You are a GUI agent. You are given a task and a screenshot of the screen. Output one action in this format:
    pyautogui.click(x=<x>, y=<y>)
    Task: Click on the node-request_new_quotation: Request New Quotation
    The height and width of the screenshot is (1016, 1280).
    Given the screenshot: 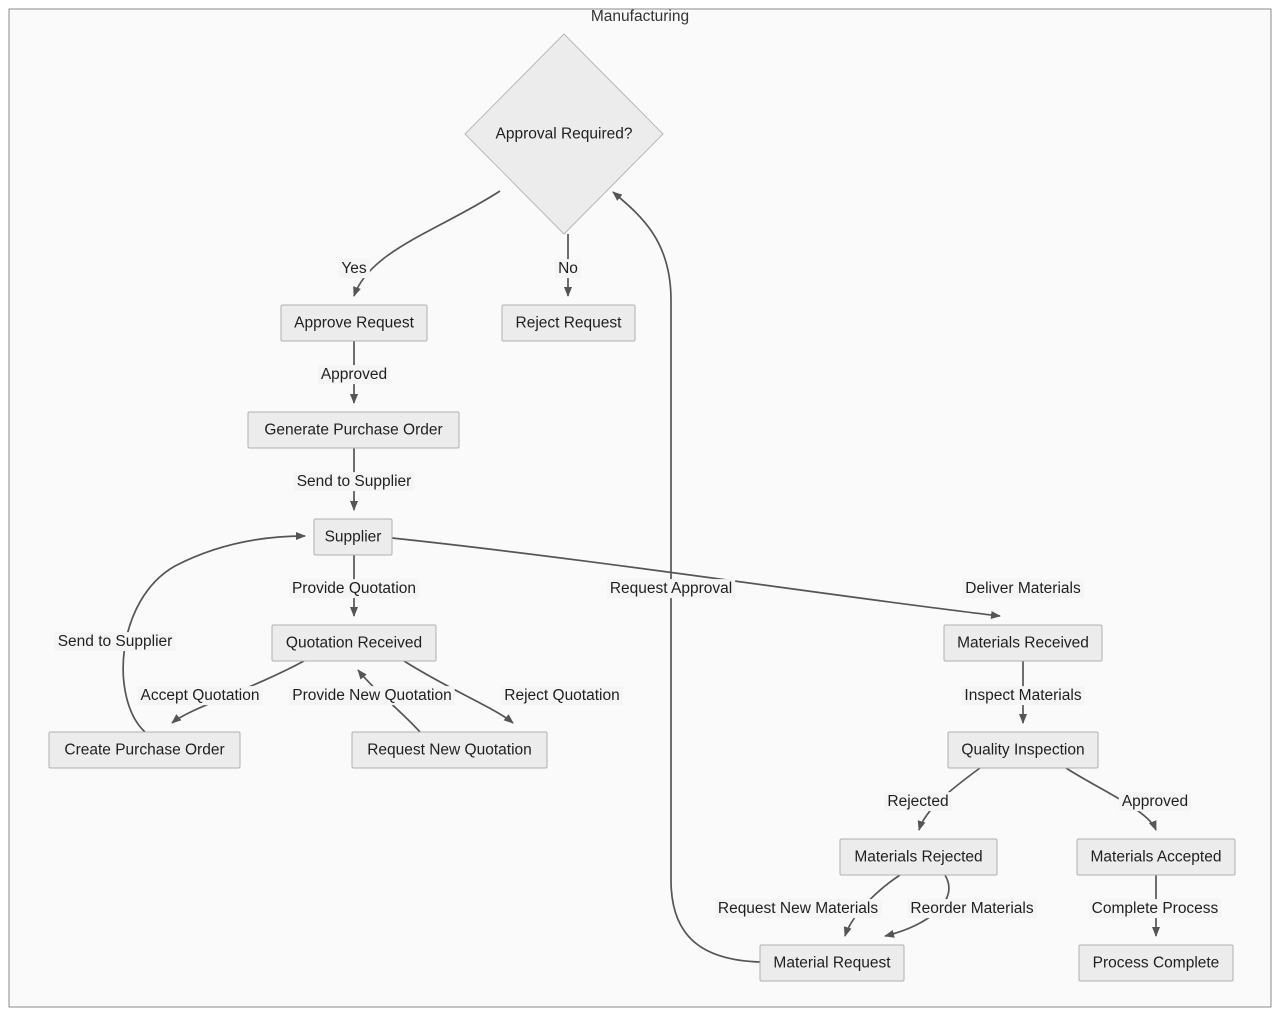 What is the action you would take?
    pyautogui.click(x=449, y=750)
    